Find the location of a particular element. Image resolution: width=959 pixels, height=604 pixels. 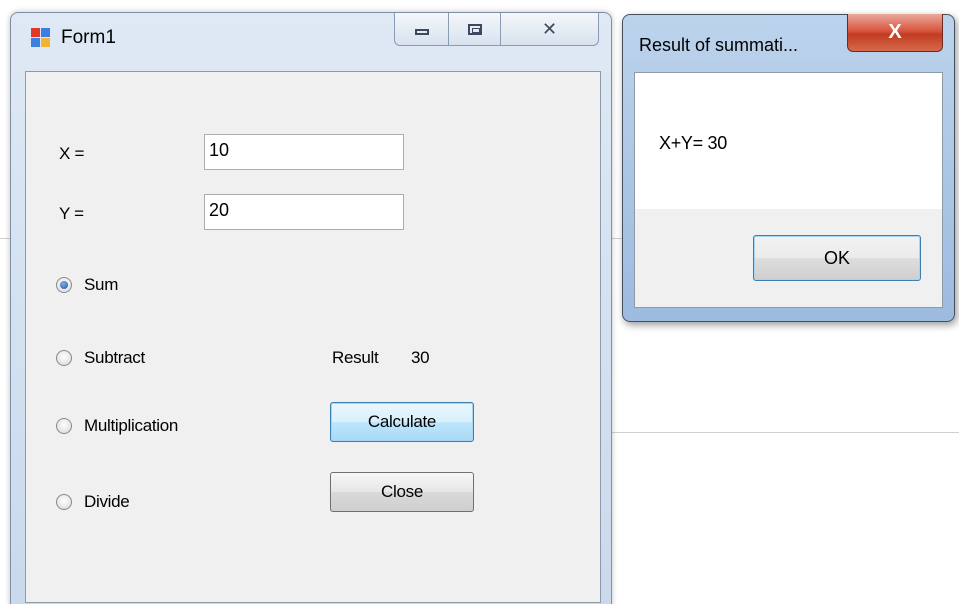

radio-divide: Divide is located at coordinates (93, 502).